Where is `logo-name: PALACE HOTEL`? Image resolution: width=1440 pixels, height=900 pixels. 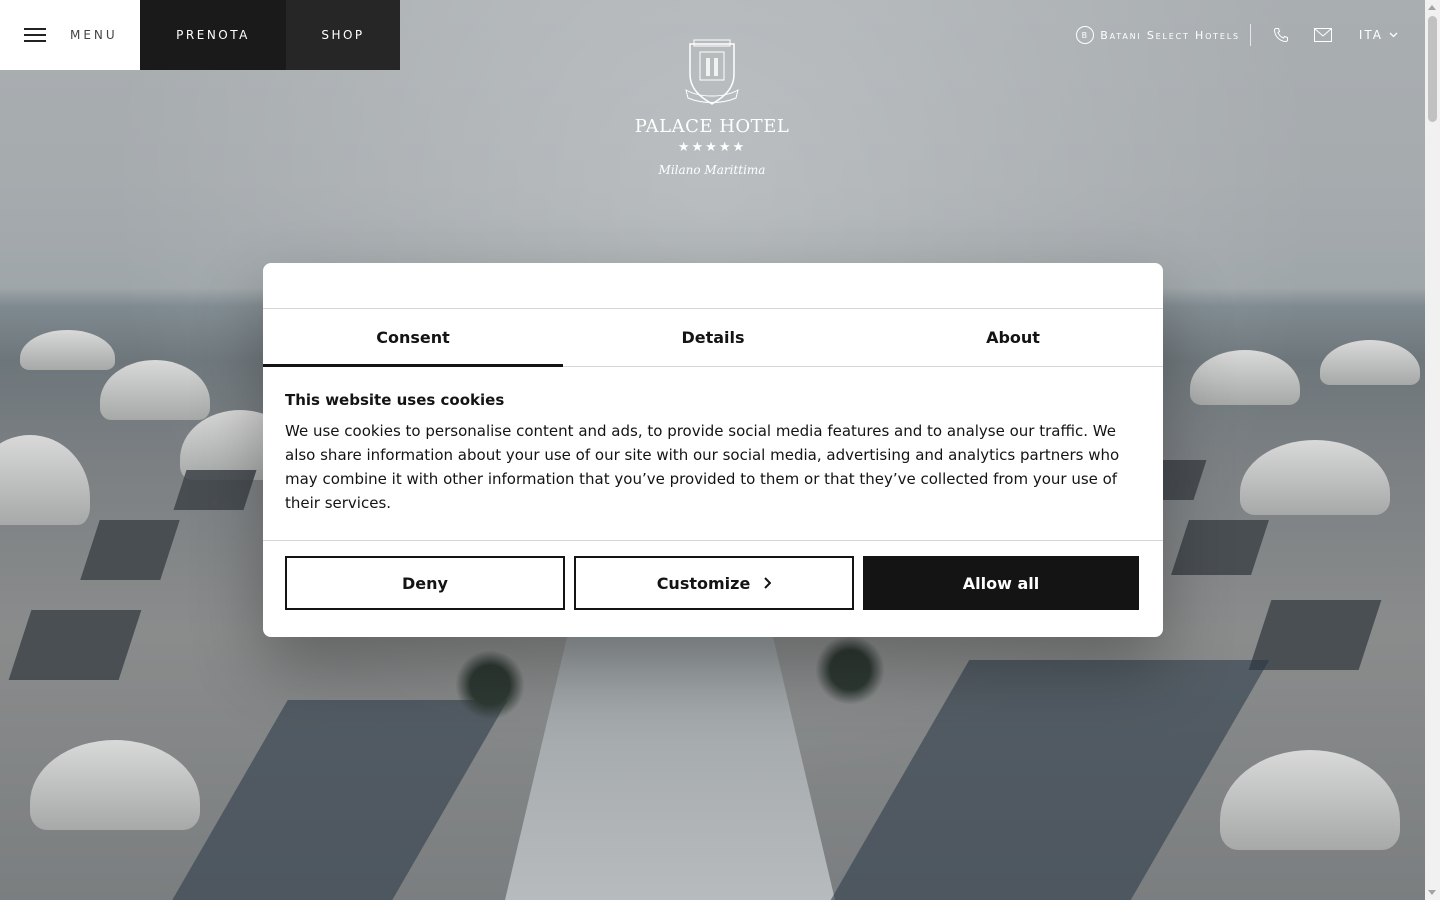 logo-name: PALACE HOTEL is located at coordinates (712, 126).